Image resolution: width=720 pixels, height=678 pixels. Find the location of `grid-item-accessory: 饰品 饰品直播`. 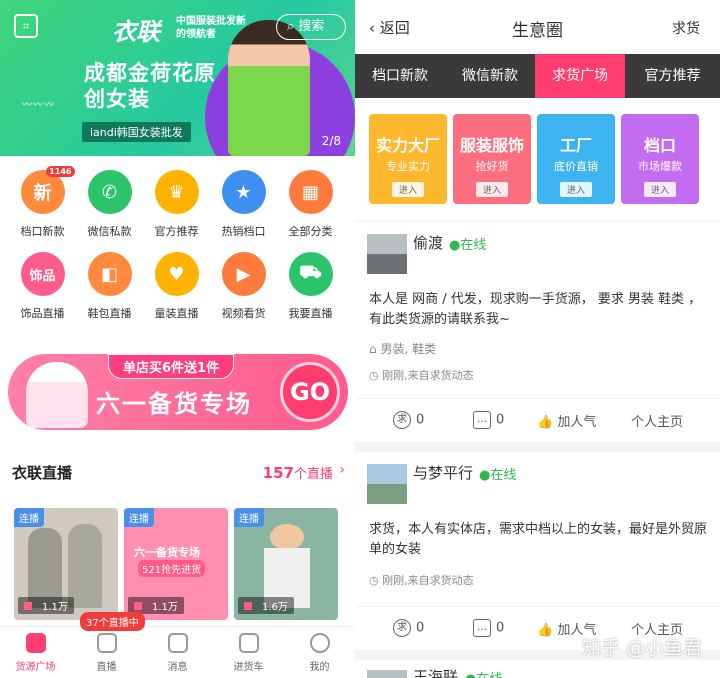

grid-item-accessory: 饰品 饰品直播 is located at coordinates (42, 286).